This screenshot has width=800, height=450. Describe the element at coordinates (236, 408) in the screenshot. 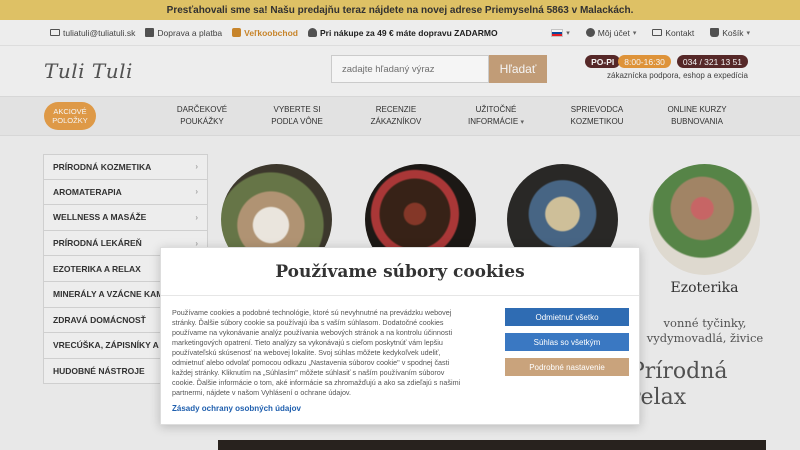

I see `privacy-policy-link: Zásady ochrany osobných údajov` at that location.